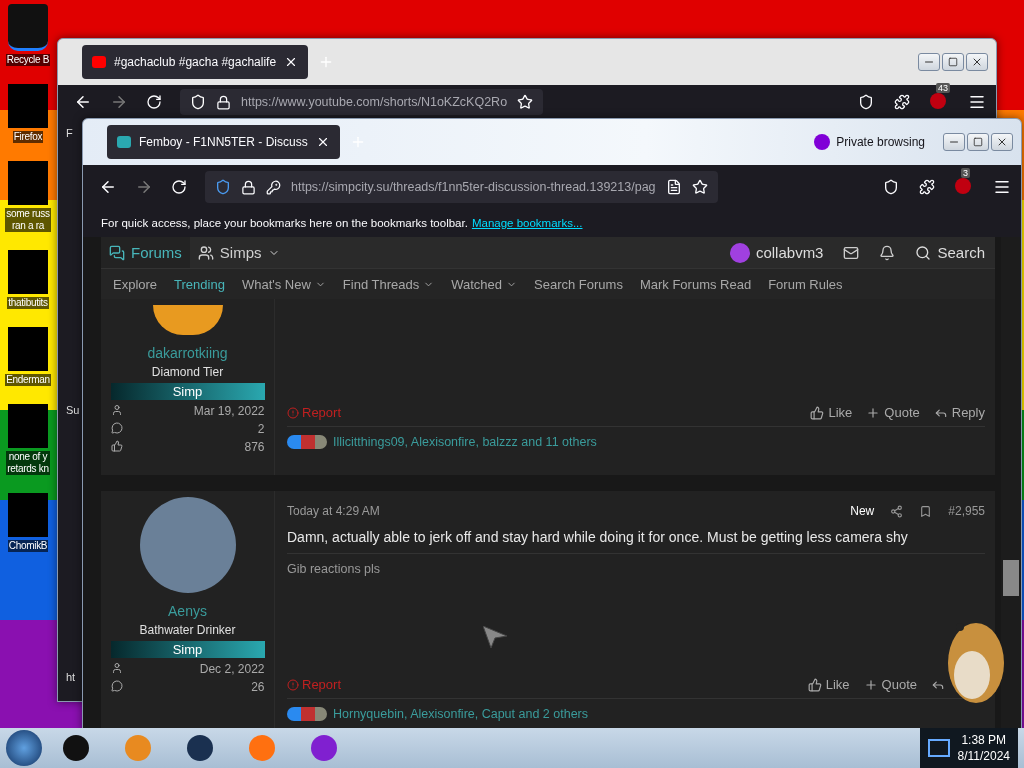  I want to click on user-icon, so click(116, 668).